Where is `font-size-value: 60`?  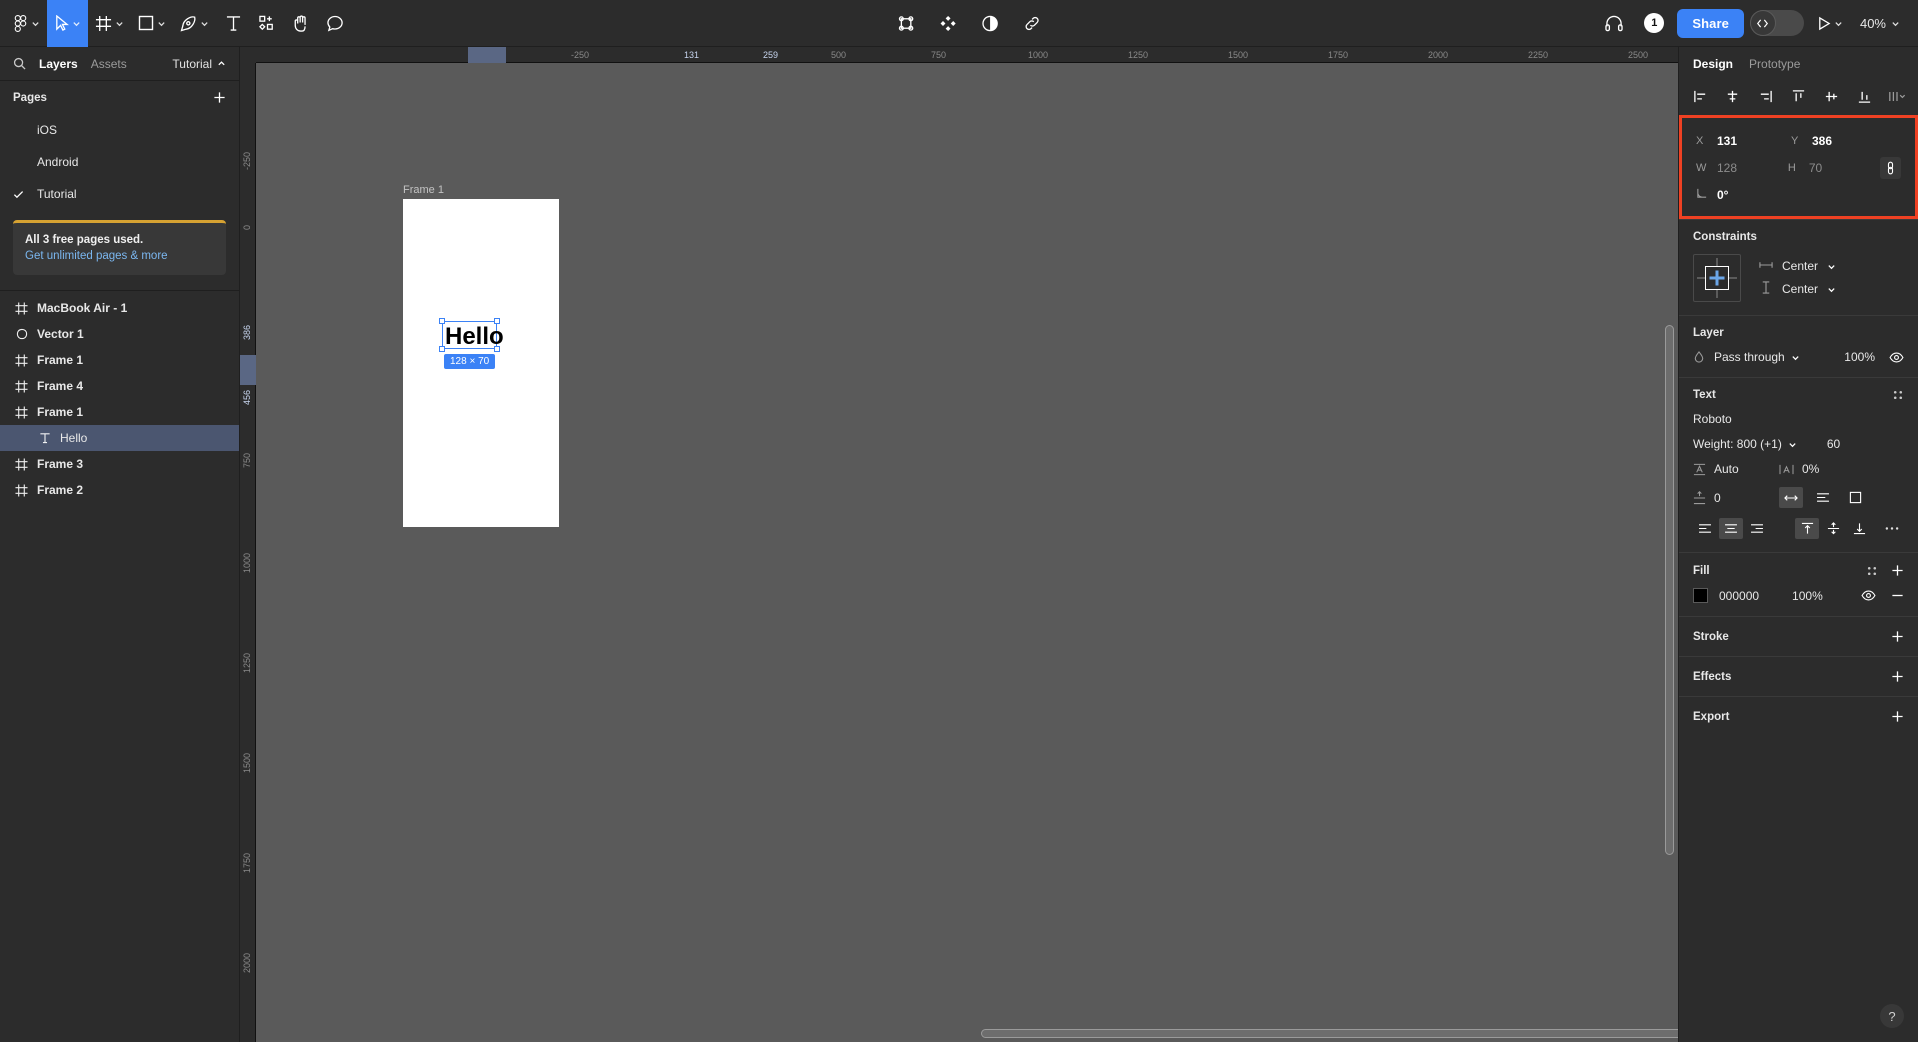 font-size-value: 60 is located at coordinates (1833, 444).